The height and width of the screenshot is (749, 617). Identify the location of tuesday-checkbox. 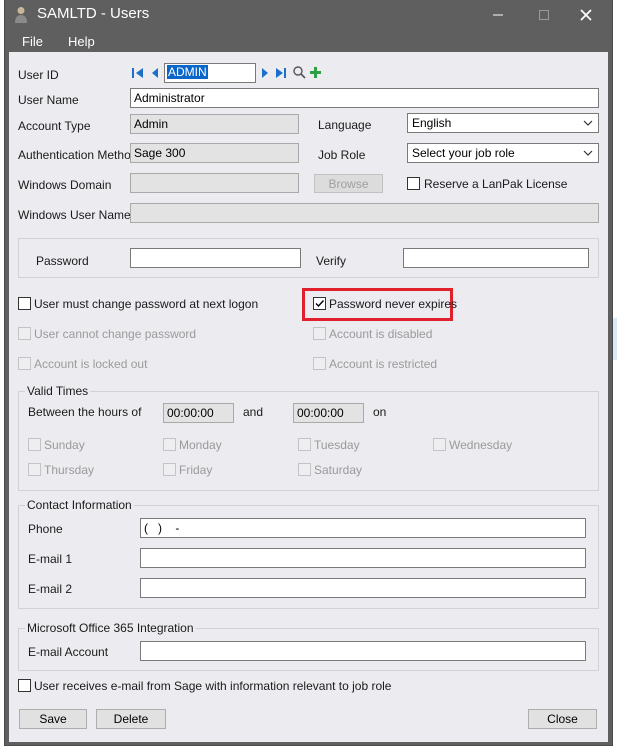
(304, 444).